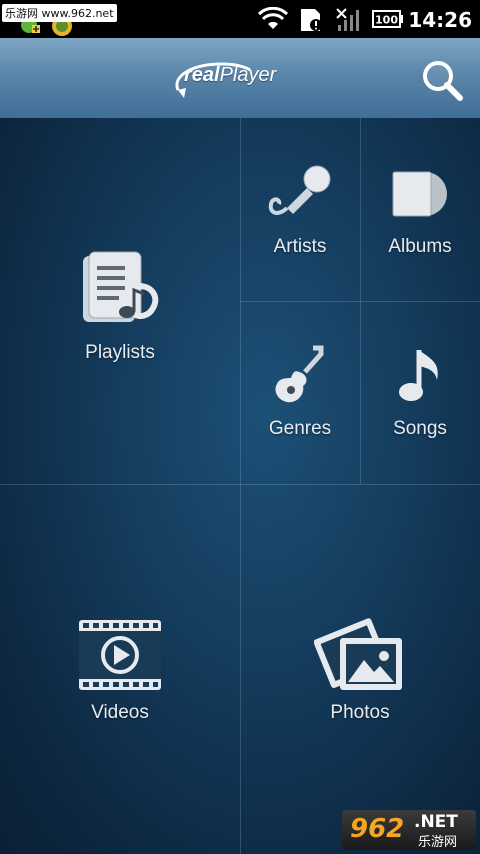 This screenshot has width=480, height=854. I want to click on guitar-icon, so click(299, 374).